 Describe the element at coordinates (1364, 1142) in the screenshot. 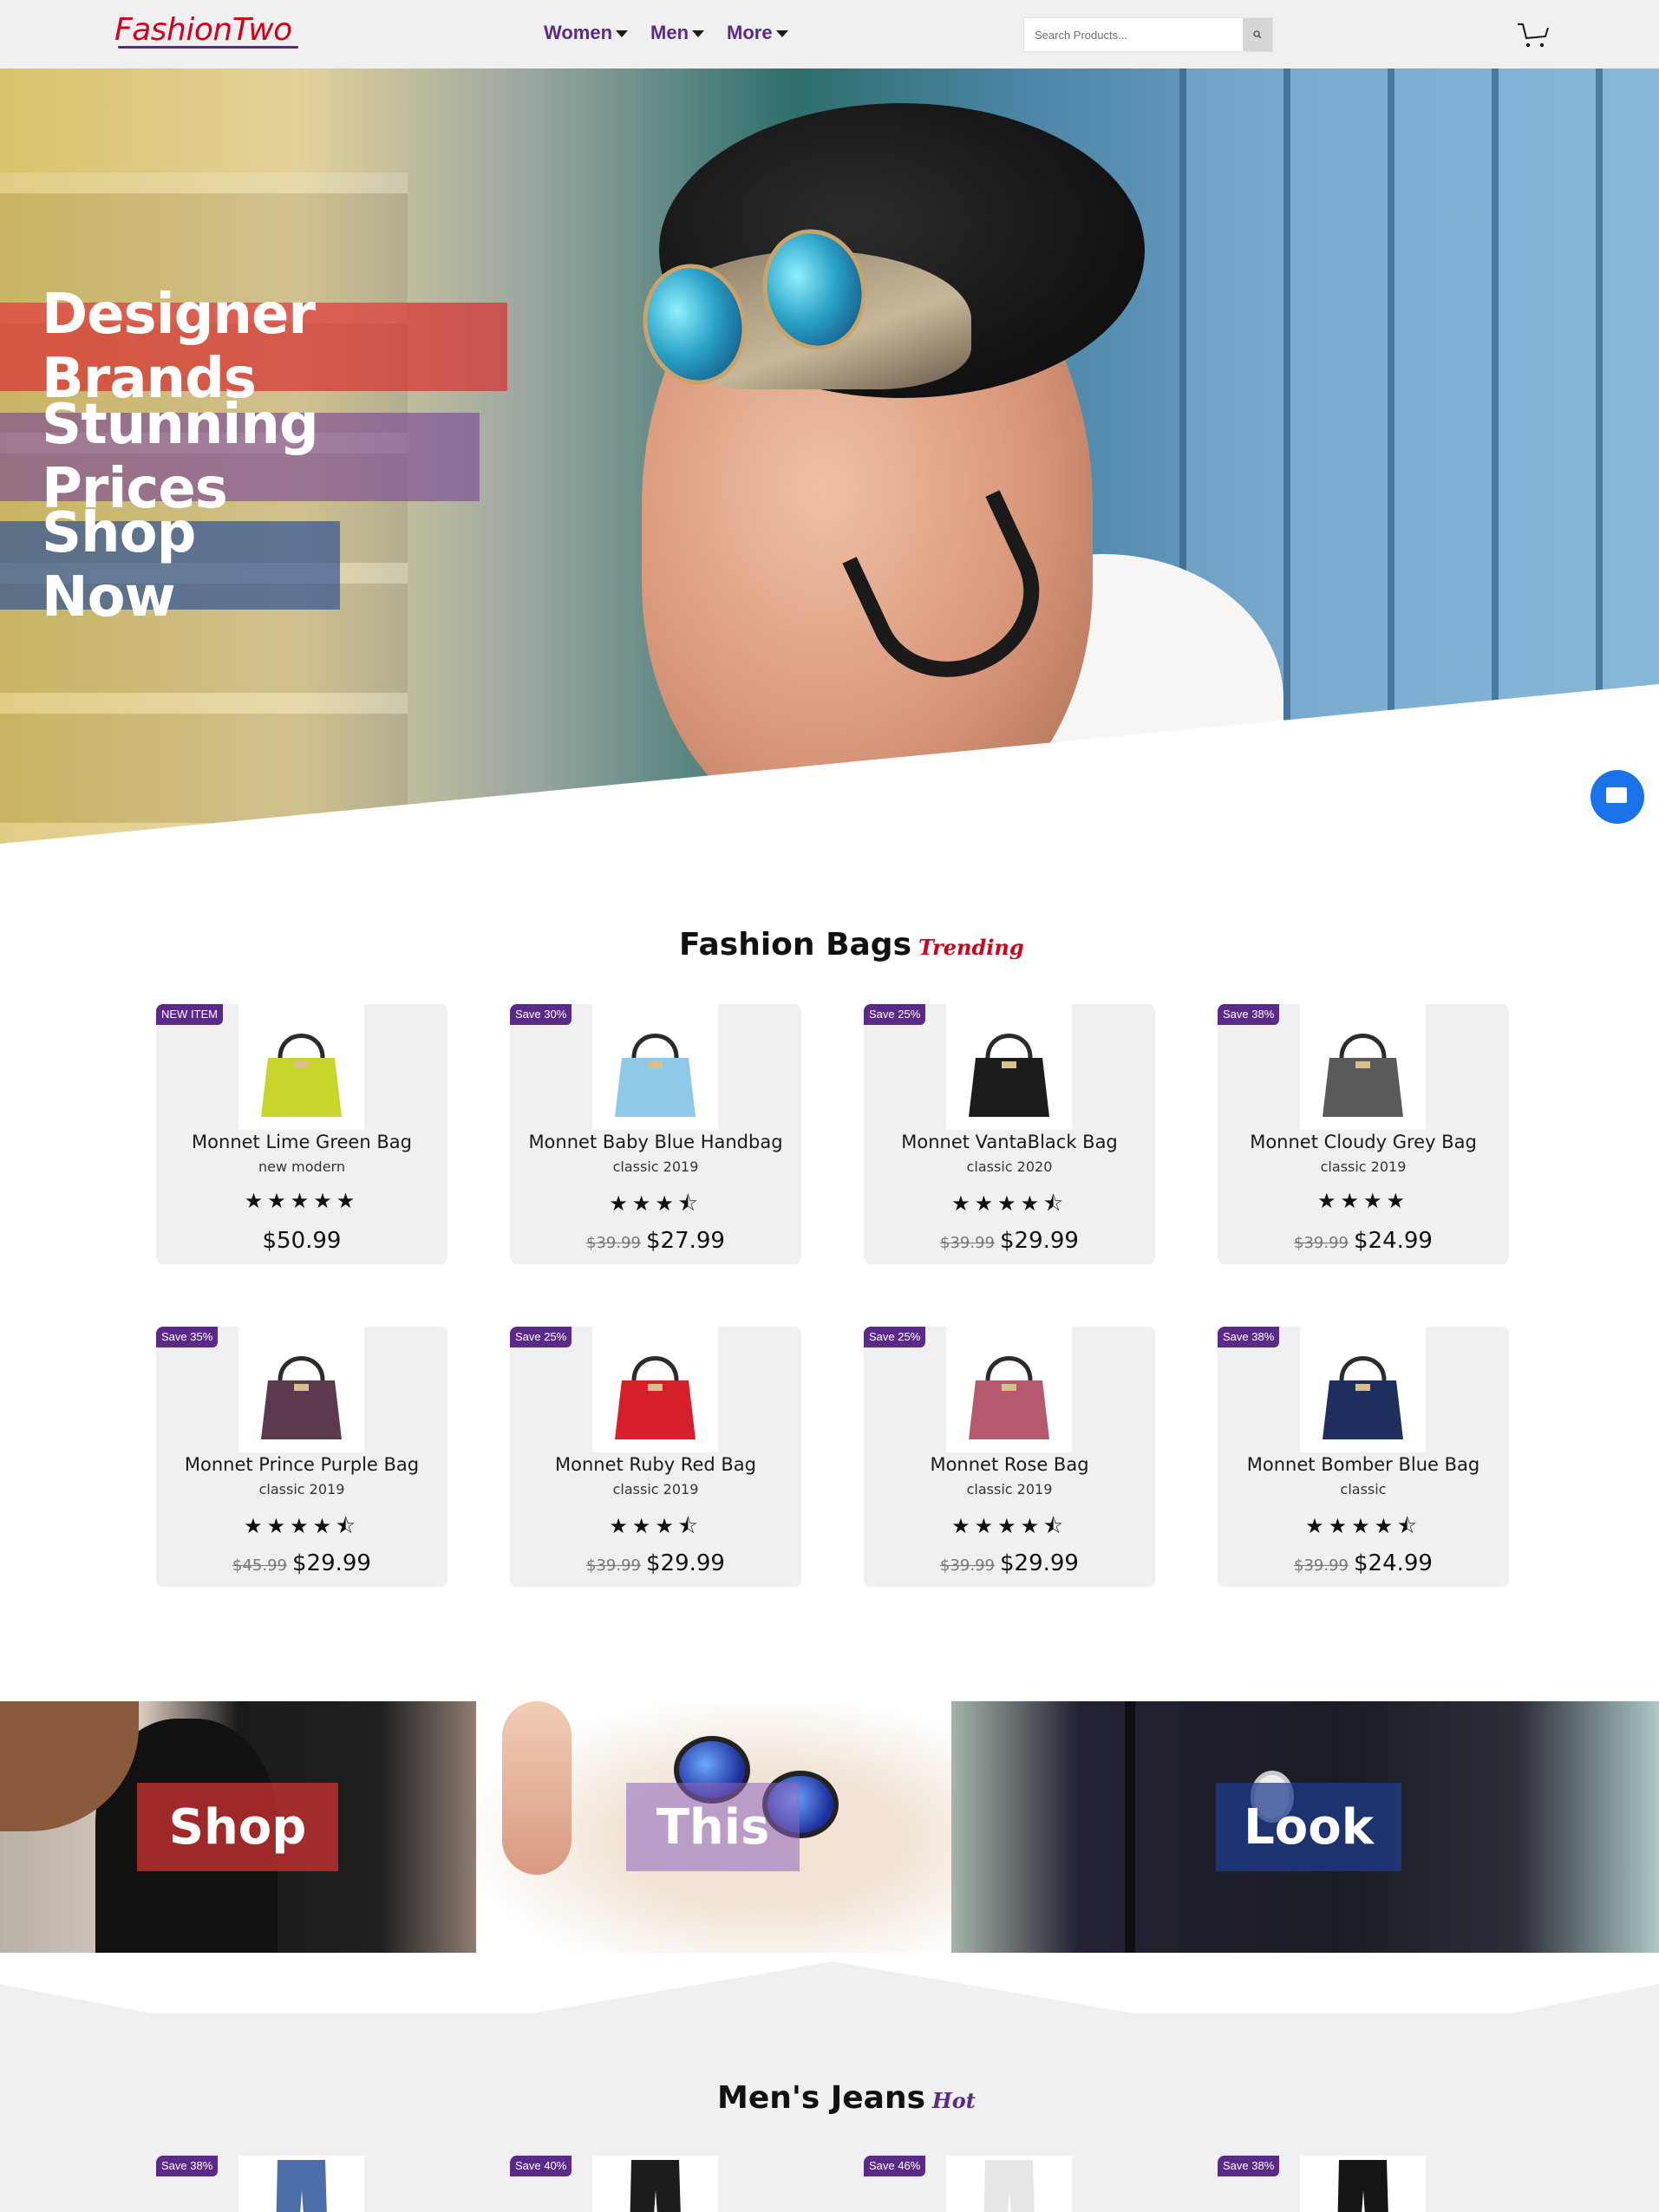

I see `product-name: Monnet Cloudy Grey Bag` at that location.